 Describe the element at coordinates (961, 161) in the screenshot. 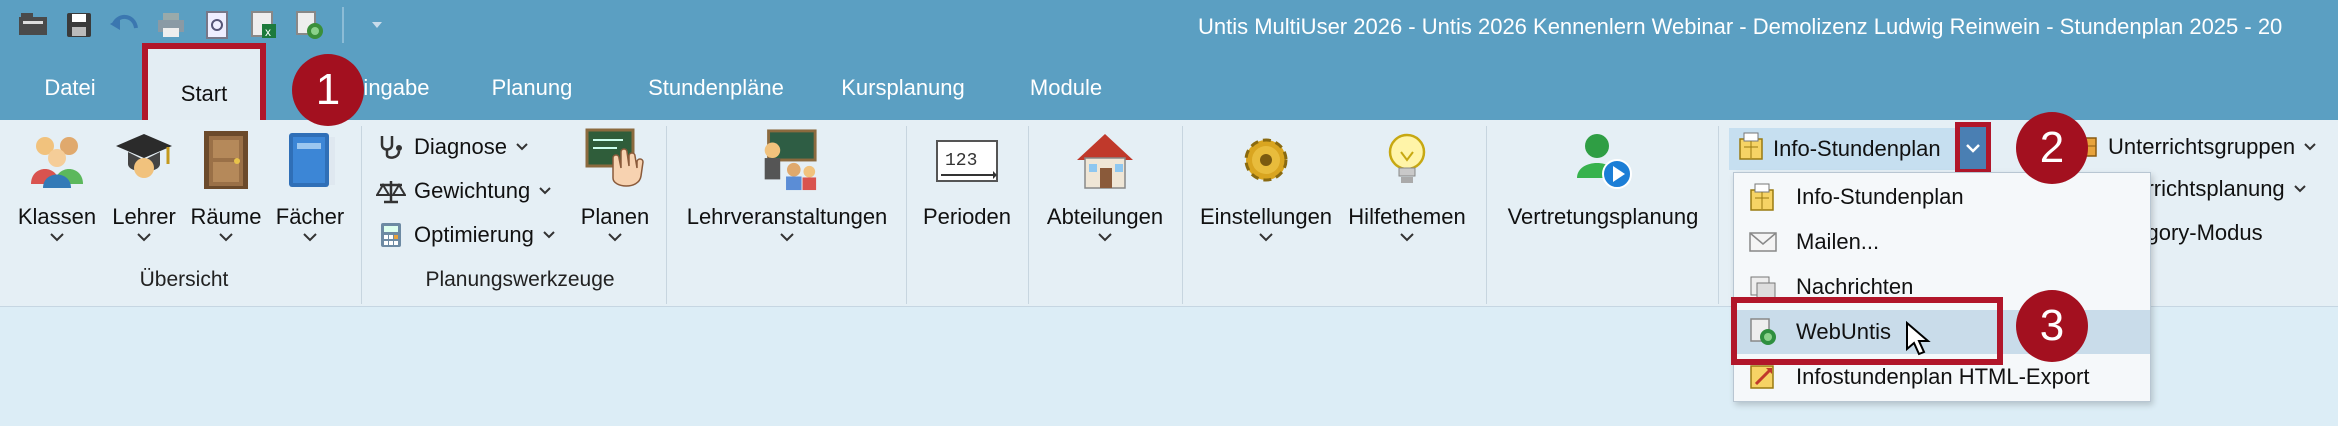

I see `svg-text: 123` at that location.